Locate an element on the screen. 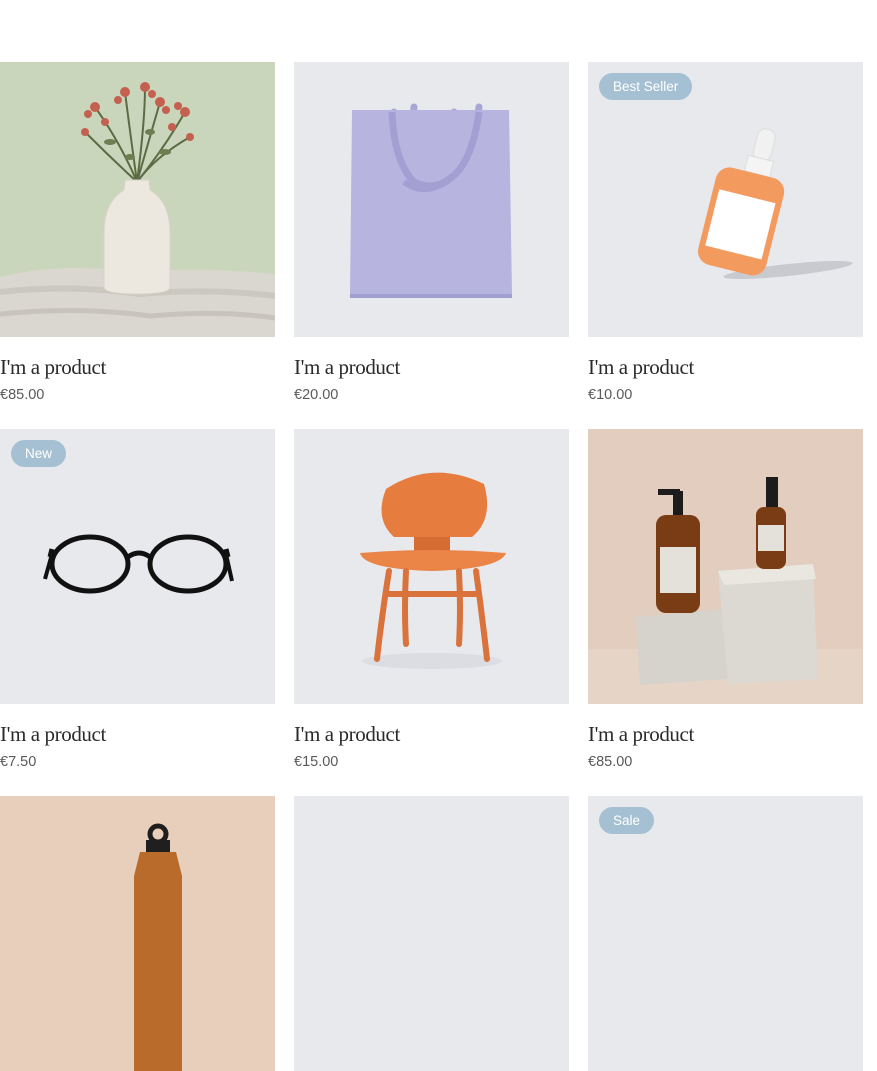 This screenshot has height=1071, width=877. product-image: Best Seller is located at coordinates (725, 199).